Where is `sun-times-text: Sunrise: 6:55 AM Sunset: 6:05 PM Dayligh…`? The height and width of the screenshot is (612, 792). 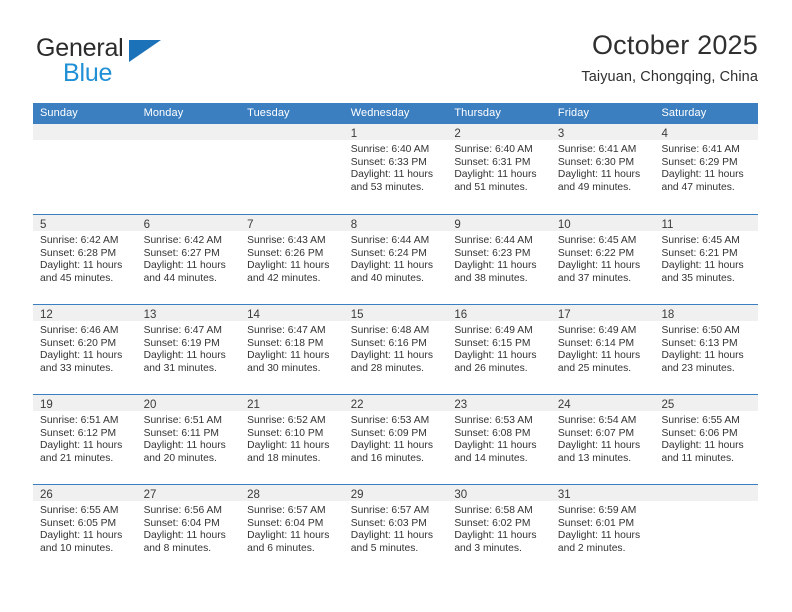 sun-times-text: Sunrise: 6:55 AM Sunset: 6:05 PM Dayligh… is located at coordinates (81, 529).